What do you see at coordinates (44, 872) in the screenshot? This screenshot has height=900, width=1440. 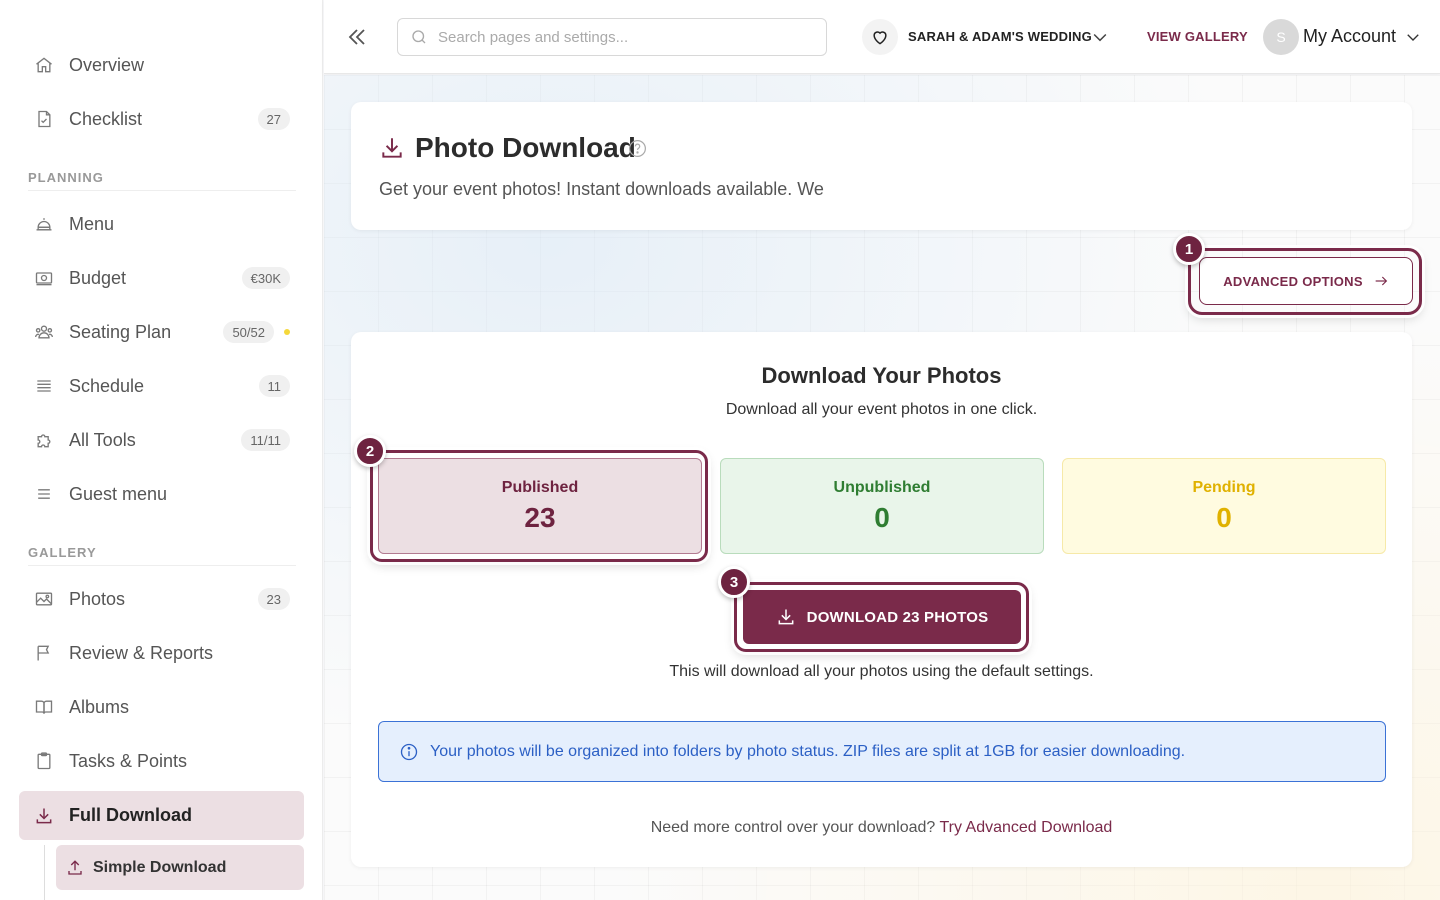 I see `sub-nav-guide` at bounding box center [44, 872].